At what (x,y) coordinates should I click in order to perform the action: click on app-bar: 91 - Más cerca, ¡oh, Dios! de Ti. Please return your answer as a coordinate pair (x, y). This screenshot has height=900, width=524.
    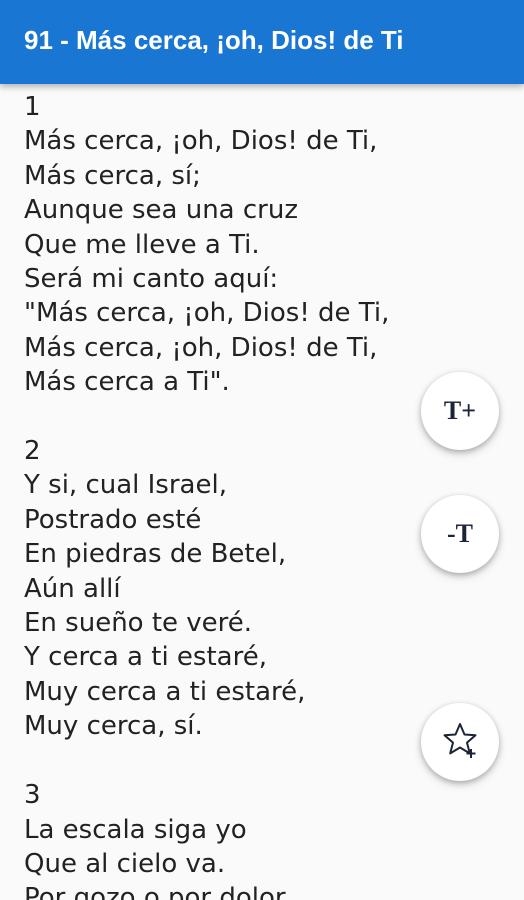
    Looking at the image, I should click on (262, 42).